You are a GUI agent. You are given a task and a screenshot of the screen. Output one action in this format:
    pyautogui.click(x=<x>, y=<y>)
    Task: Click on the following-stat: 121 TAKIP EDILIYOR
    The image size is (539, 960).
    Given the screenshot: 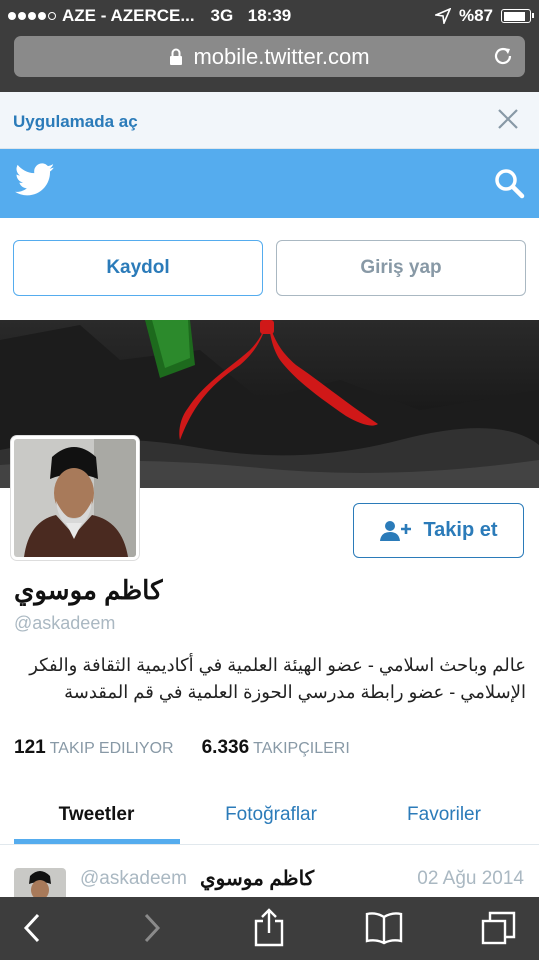 What is the action you would take?
    pyautogui.click(x=94, y=748)
    